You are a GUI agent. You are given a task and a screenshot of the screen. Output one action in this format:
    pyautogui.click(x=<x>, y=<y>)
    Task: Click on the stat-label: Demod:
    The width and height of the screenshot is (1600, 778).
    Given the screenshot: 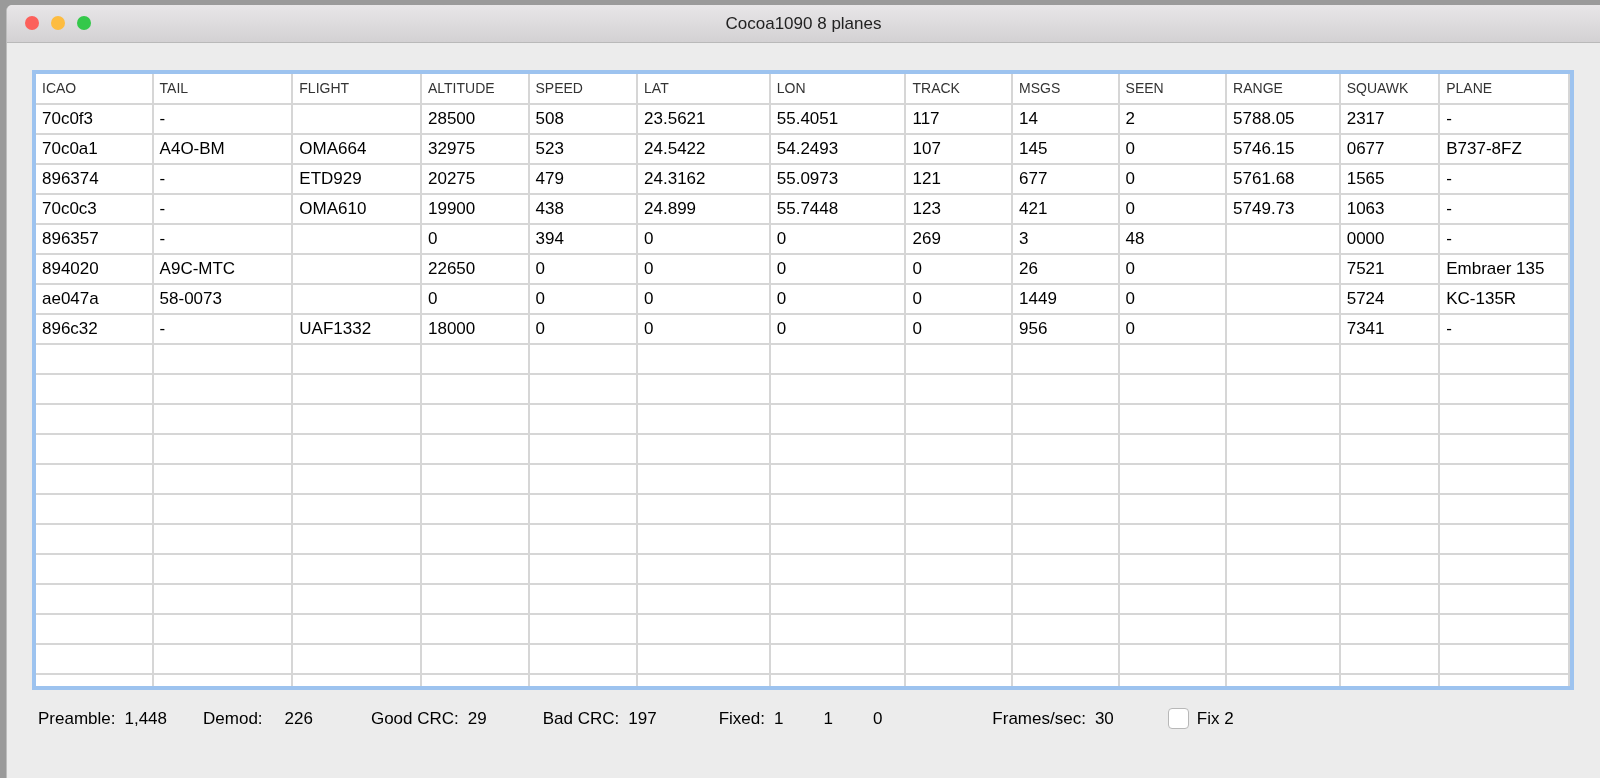 What is the action you would take?
    pyautogui.click(x=233, y=719)
    